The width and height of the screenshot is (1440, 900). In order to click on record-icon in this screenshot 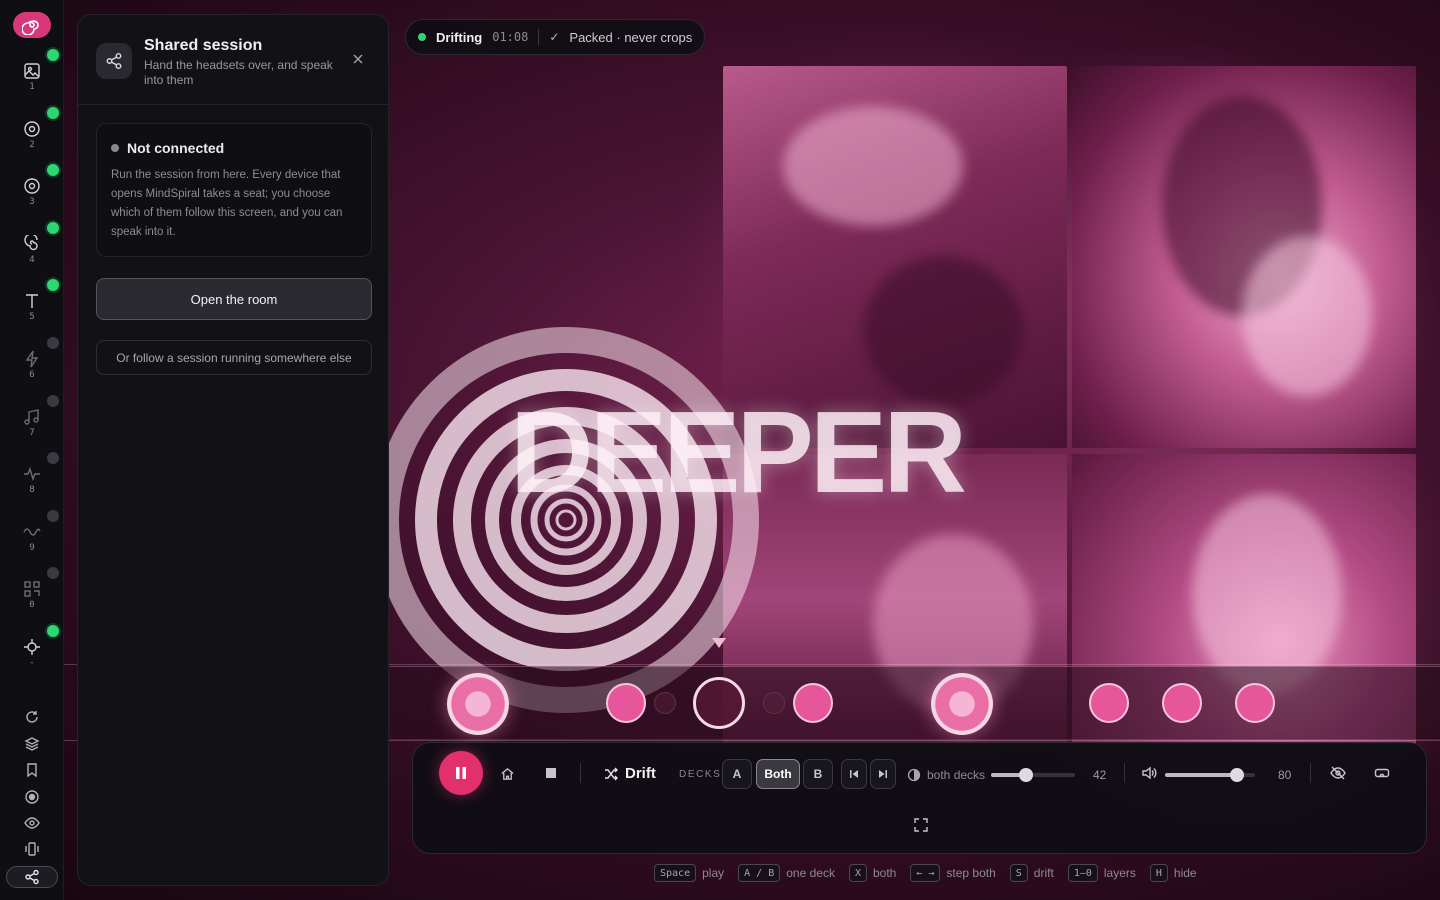, I will do `click(32, 797)`.